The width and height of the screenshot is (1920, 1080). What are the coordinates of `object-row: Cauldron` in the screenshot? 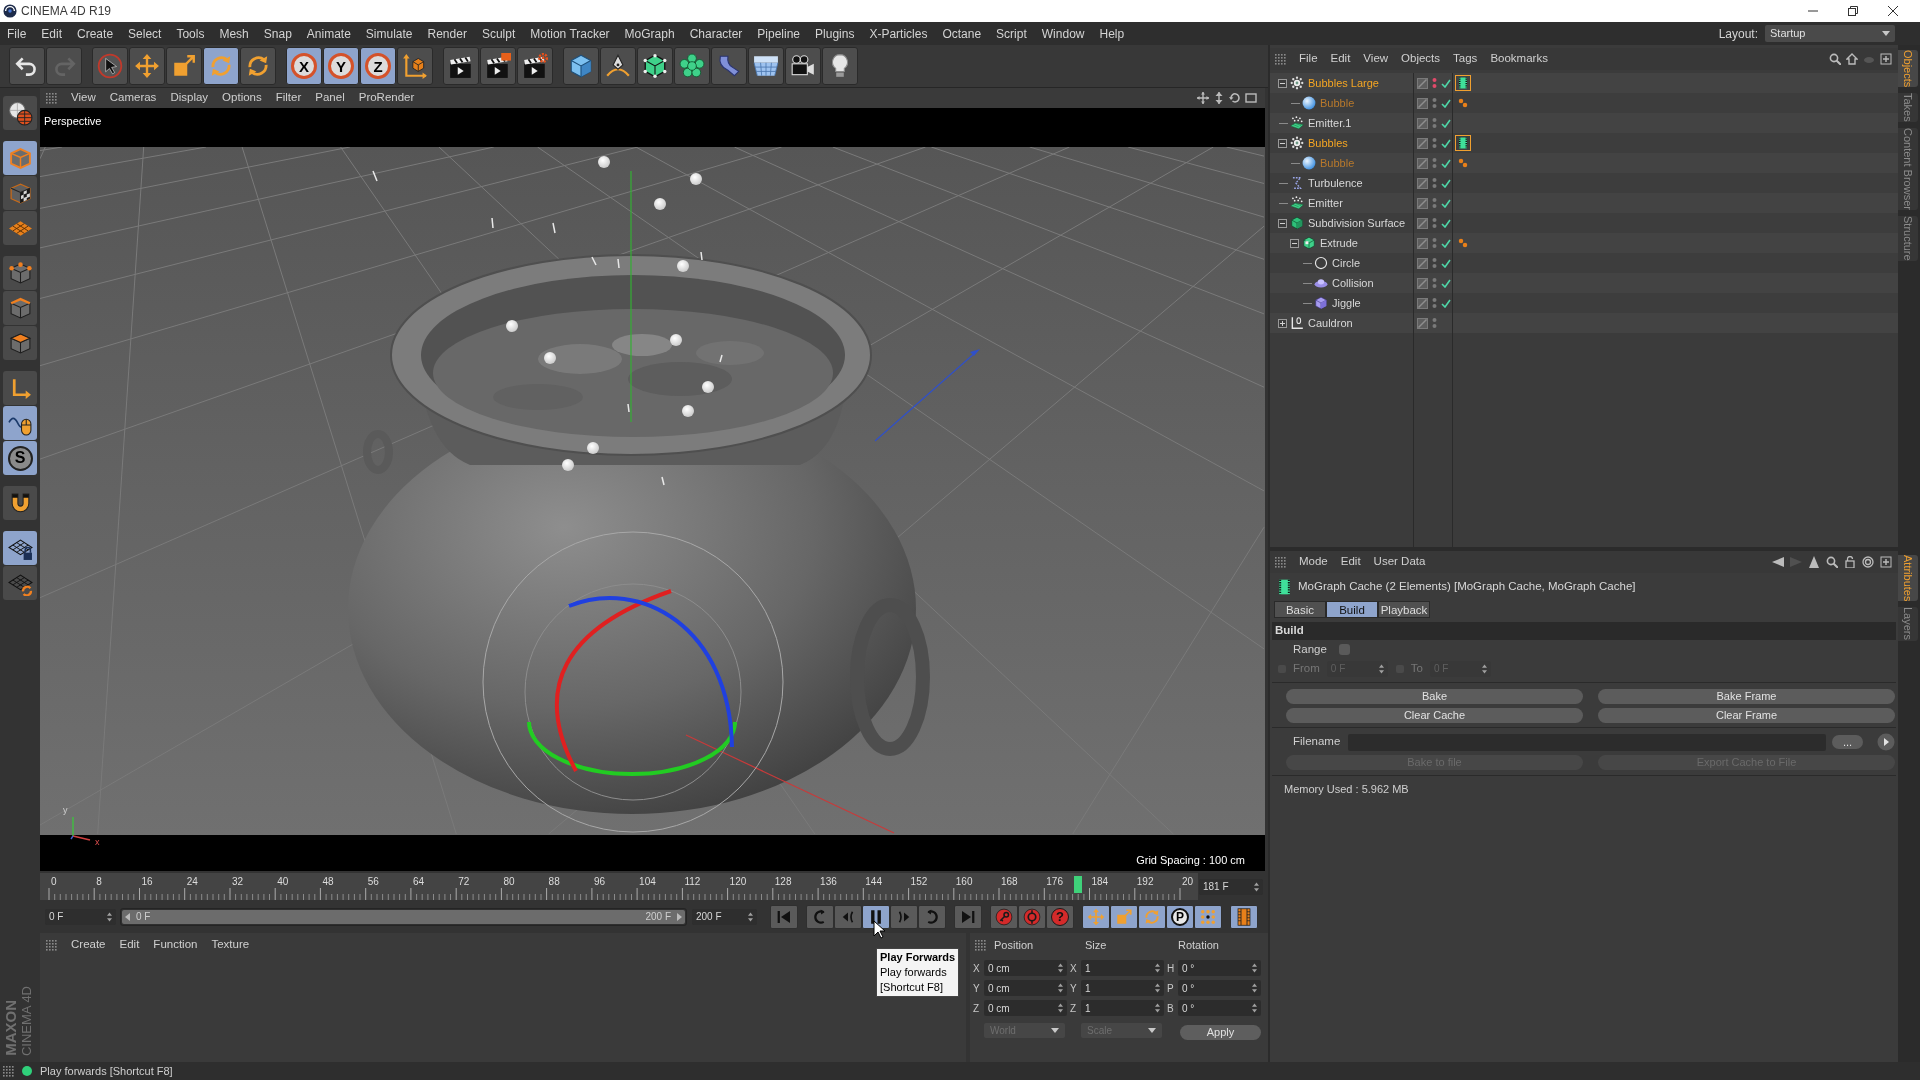 It's located at (1584, 323).